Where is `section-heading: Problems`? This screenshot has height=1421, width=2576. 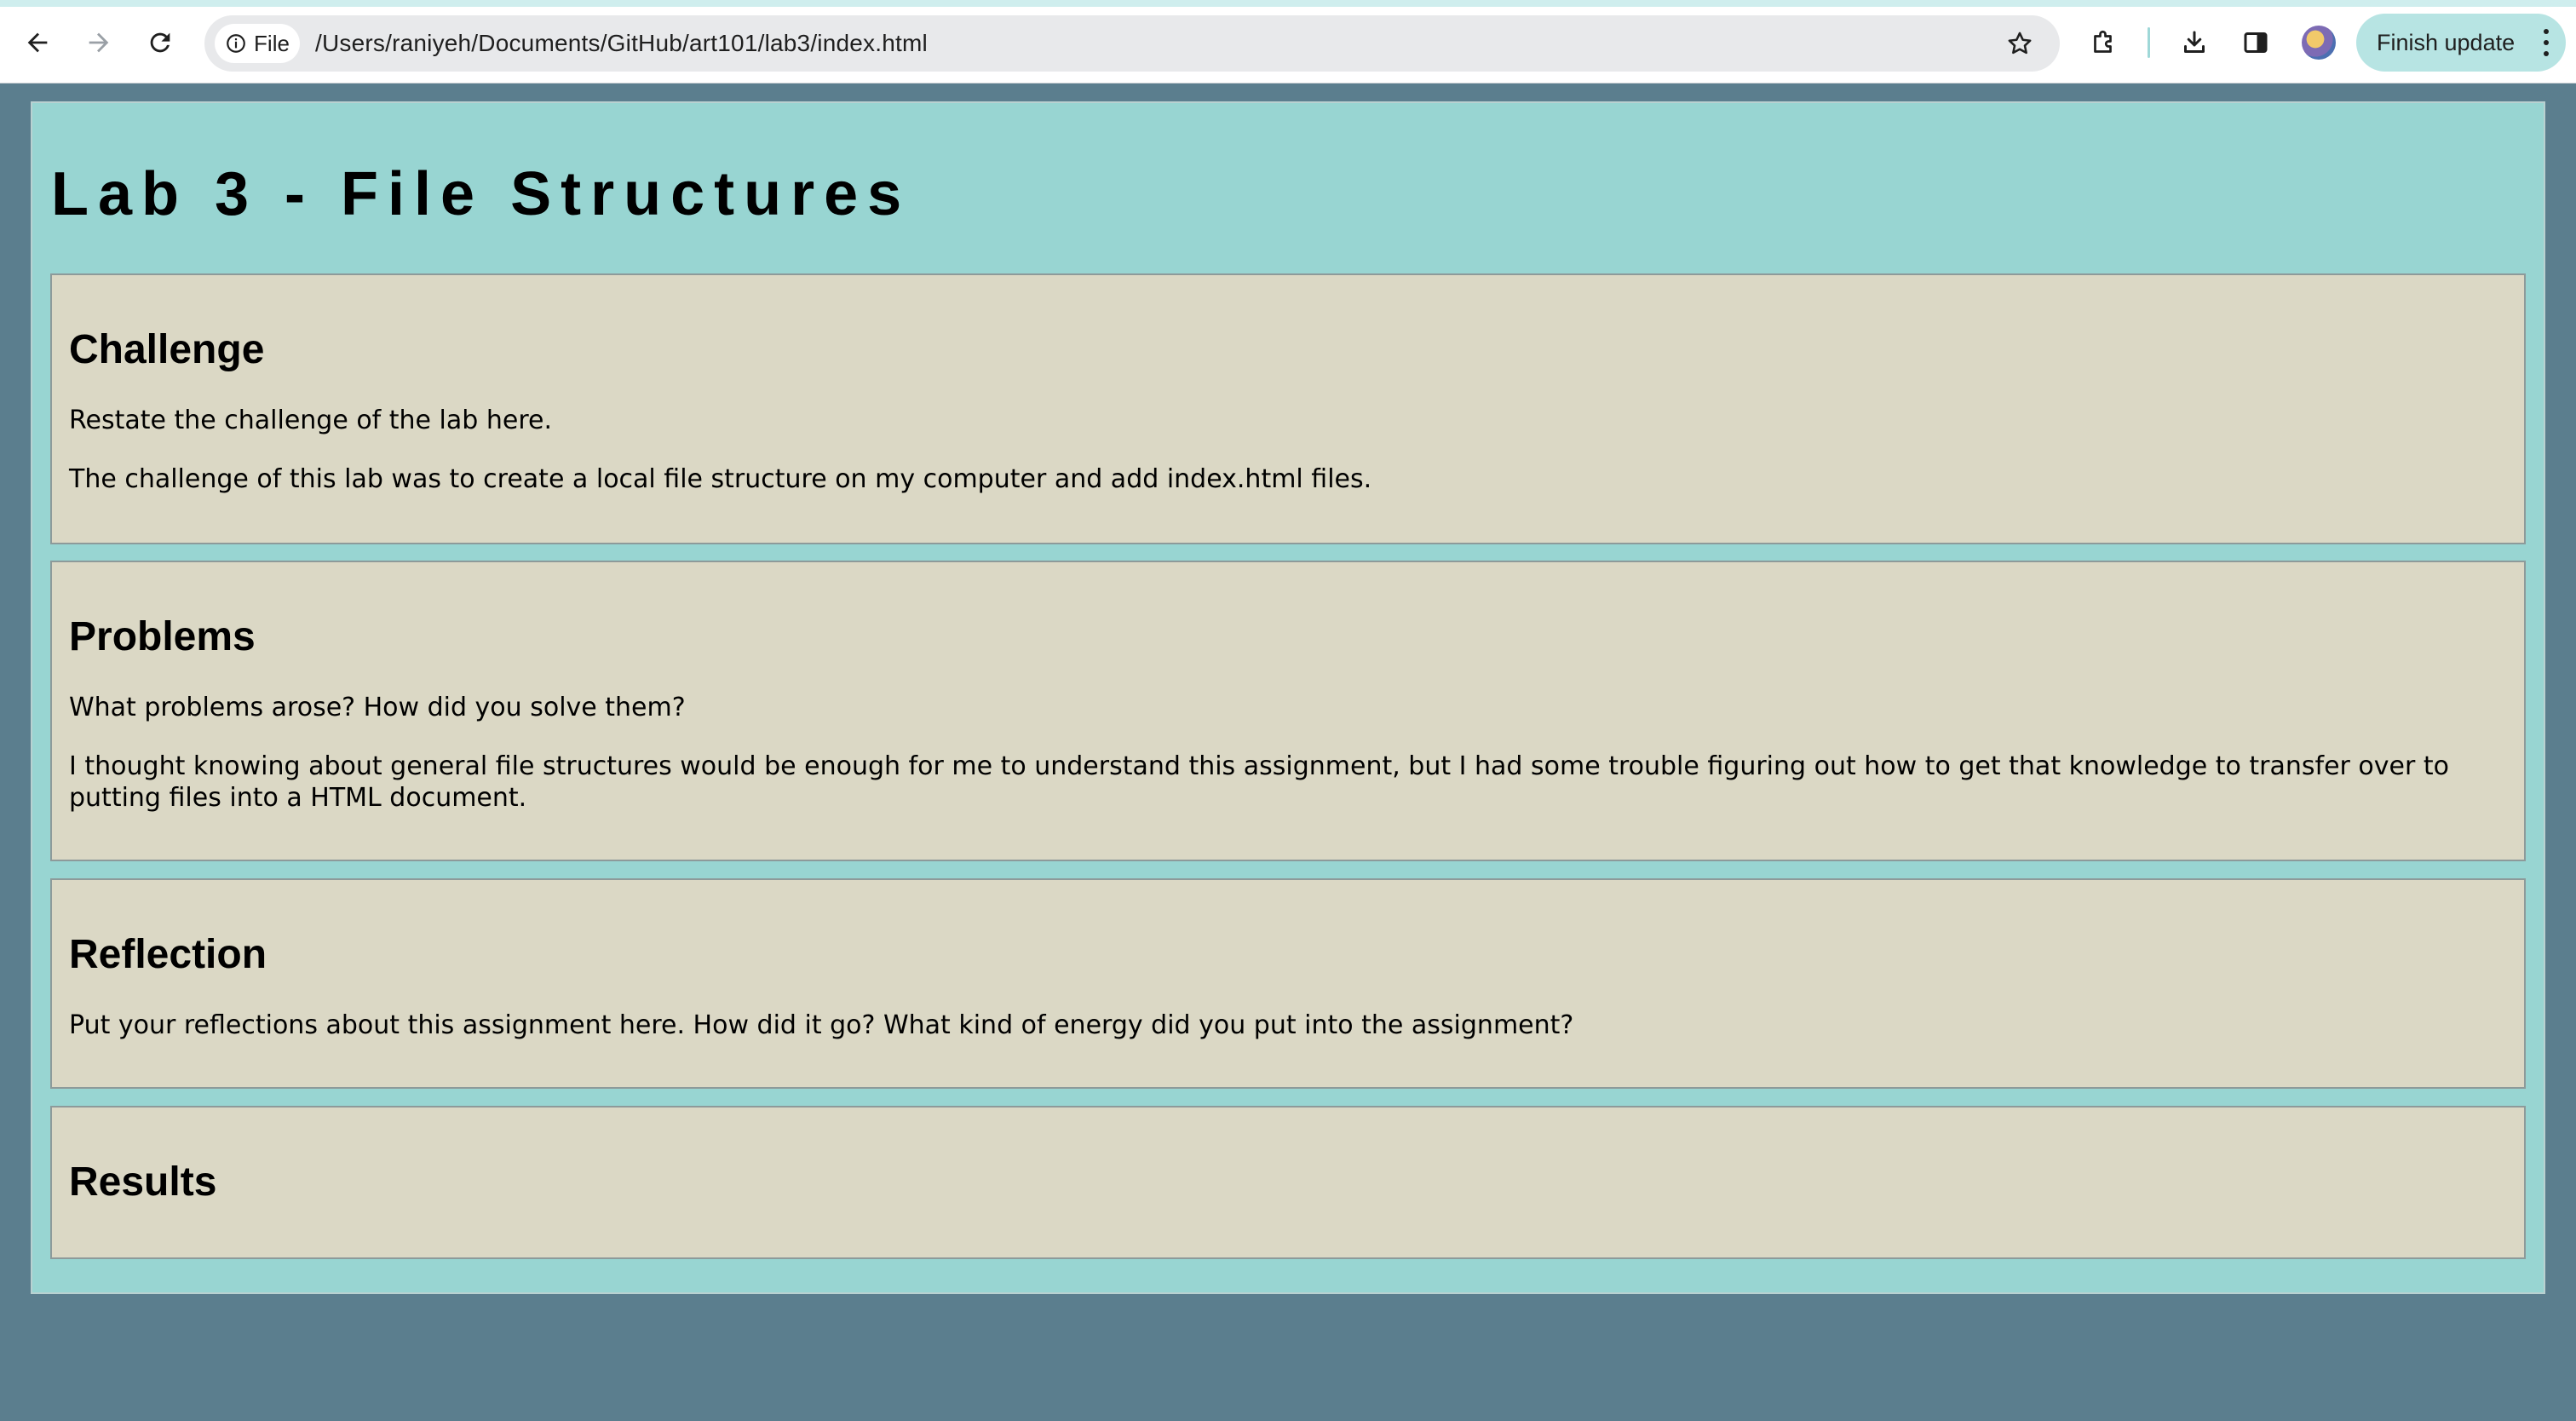 section-heading: Problems is located at coordinates (162, 636).